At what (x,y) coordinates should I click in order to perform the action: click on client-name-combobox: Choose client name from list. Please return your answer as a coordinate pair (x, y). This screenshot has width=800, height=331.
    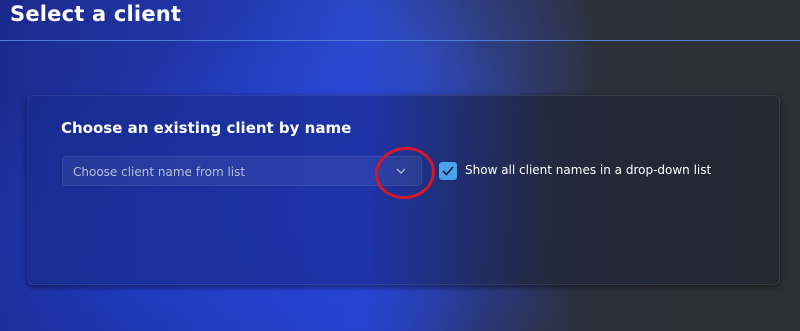
    Looking at the image, I should click on (242, 171).